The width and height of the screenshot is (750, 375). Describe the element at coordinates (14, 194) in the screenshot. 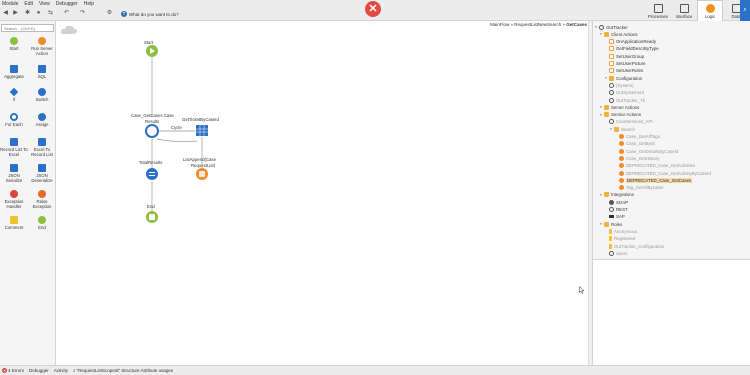

I see `exception-handler-icon` at that location.